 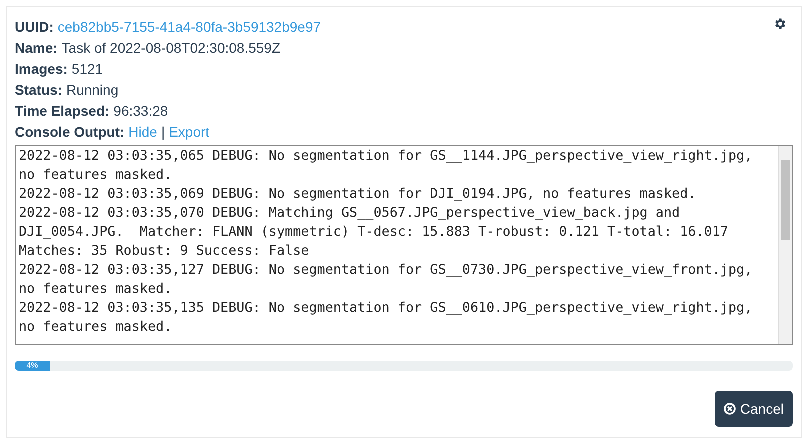 I want to click on hide-link: Hide, so click(x=143, y=132).